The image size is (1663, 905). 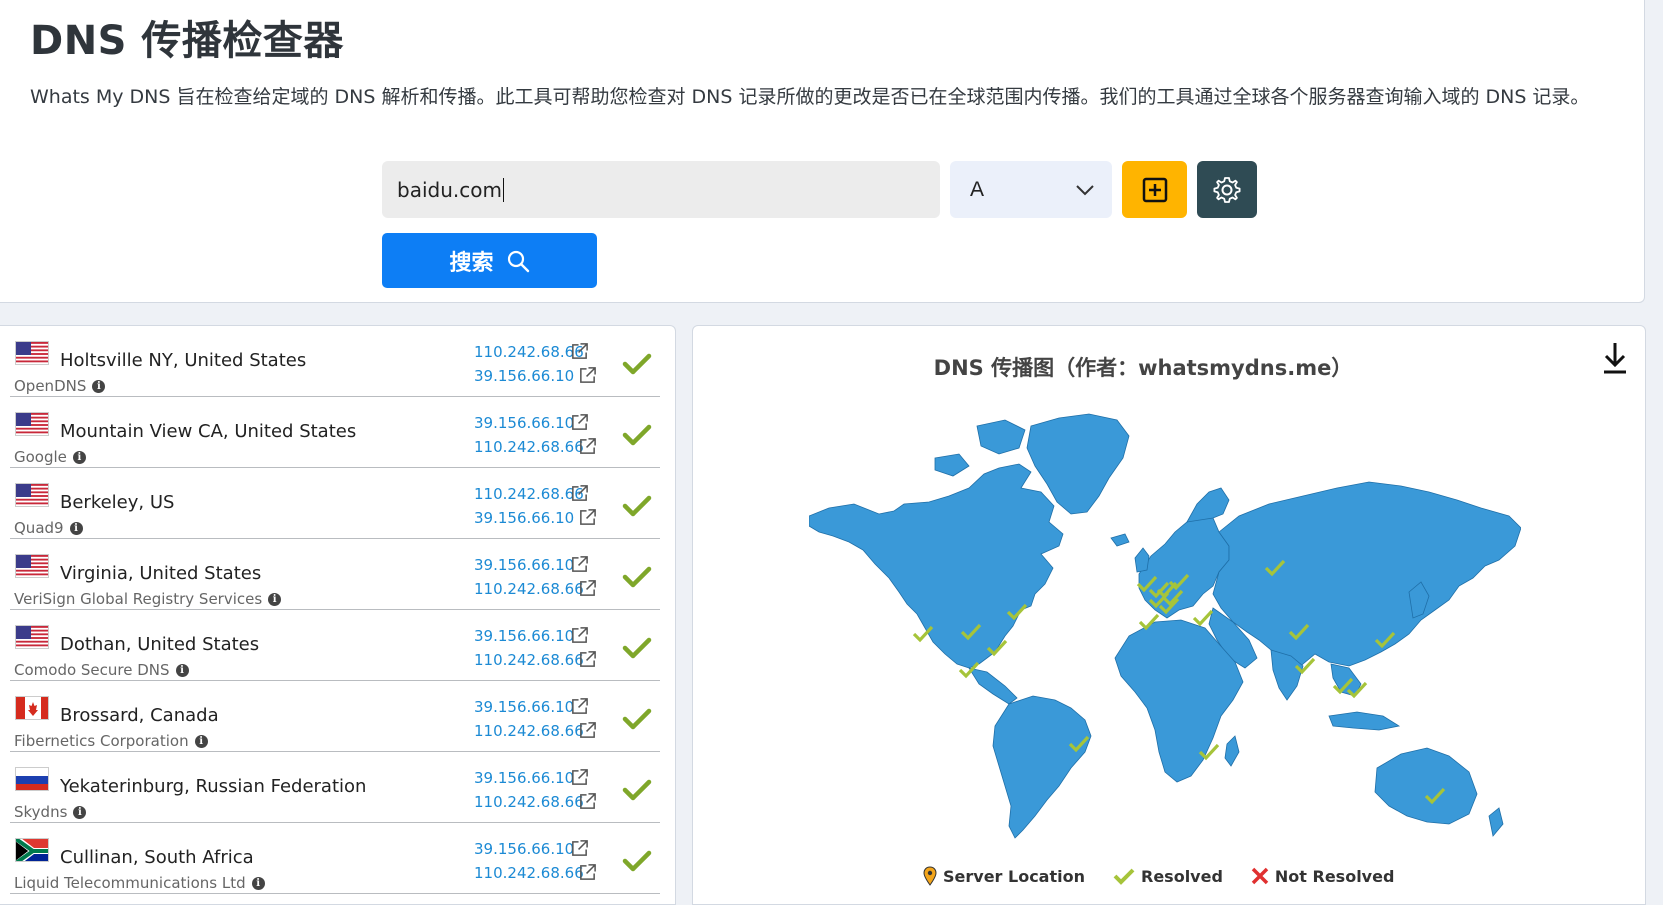 What do you see at coordinates (213, 786) in the screenshot?
I see `result-location: Yekaterinburg, Russian Federation` at bounding box center [213, 786].